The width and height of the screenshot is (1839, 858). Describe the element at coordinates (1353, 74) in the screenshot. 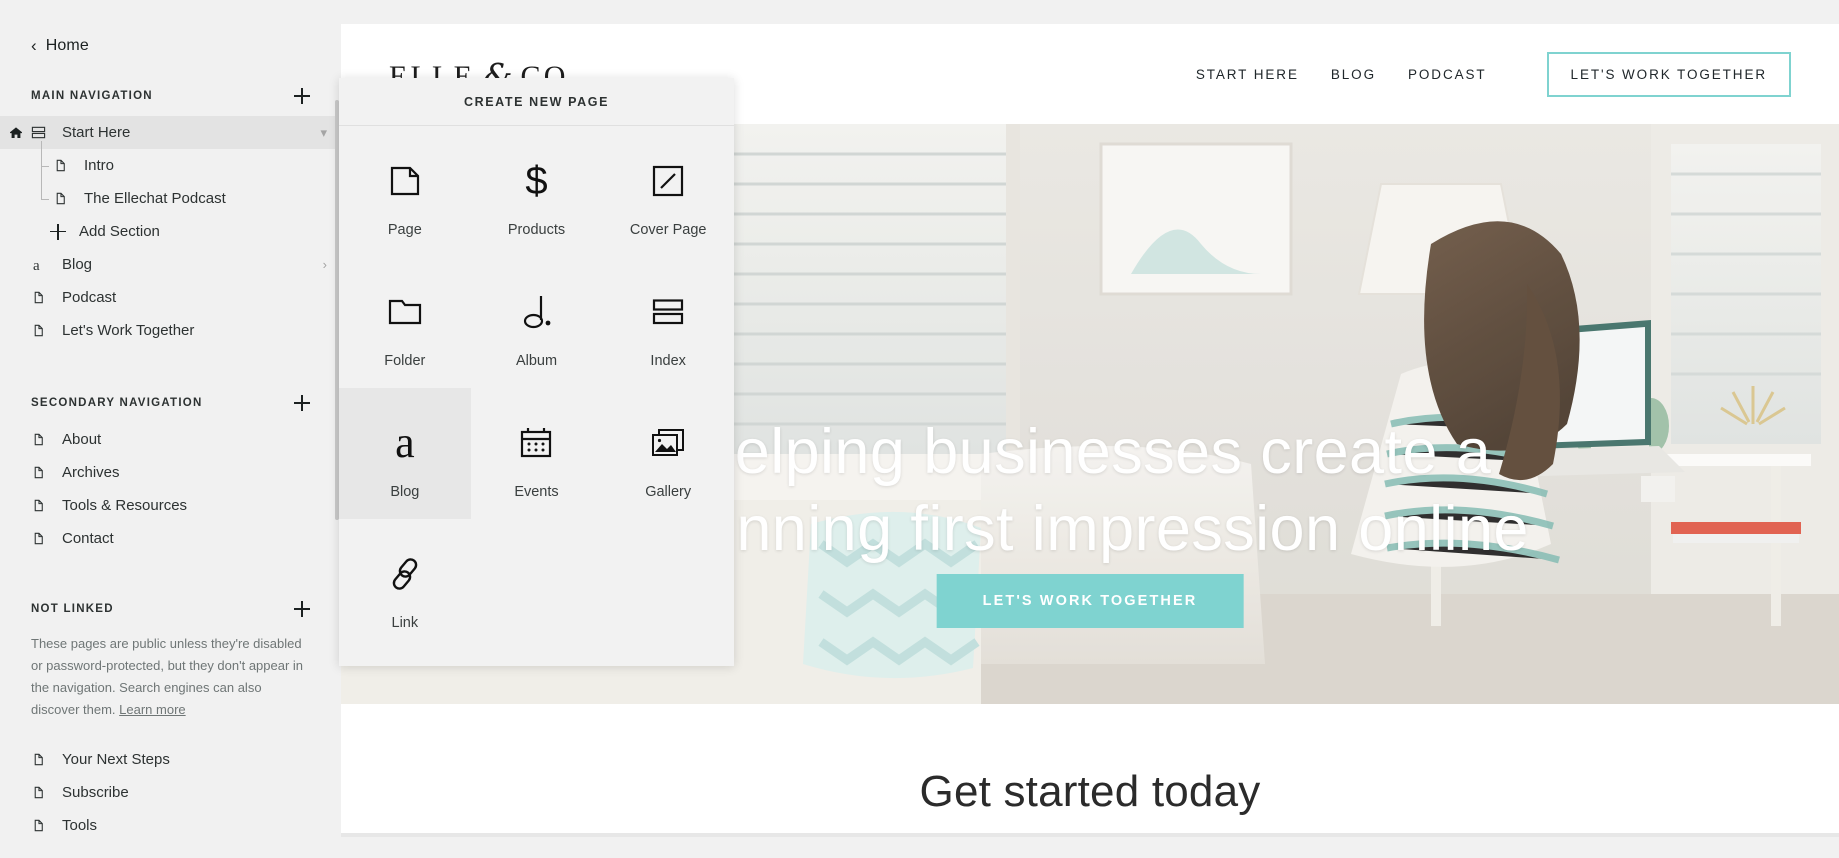

I see `site-nav-blog: BLOG` at that location.